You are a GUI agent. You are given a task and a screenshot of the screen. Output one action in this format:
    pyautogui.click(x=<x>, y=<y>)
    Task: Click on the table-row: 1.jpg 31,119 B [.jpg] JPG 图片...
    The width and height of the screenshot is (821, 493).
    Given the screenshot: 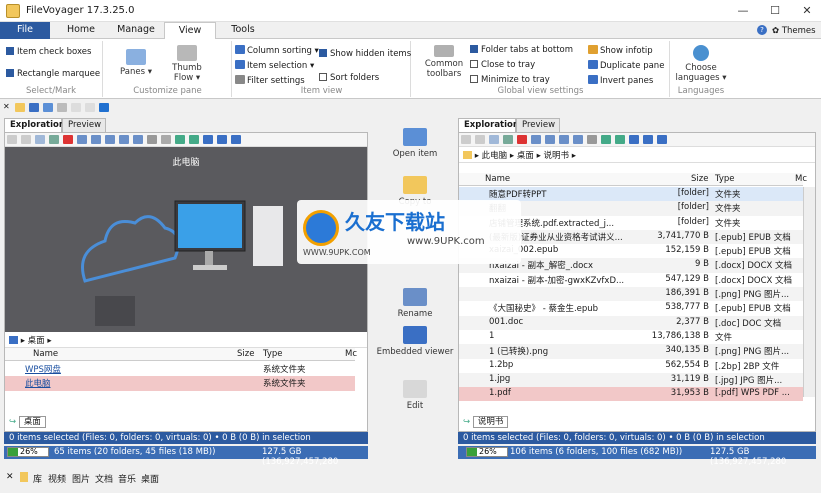 What is the action you would take?
    pyautogui.click(x=631, y=380)
    